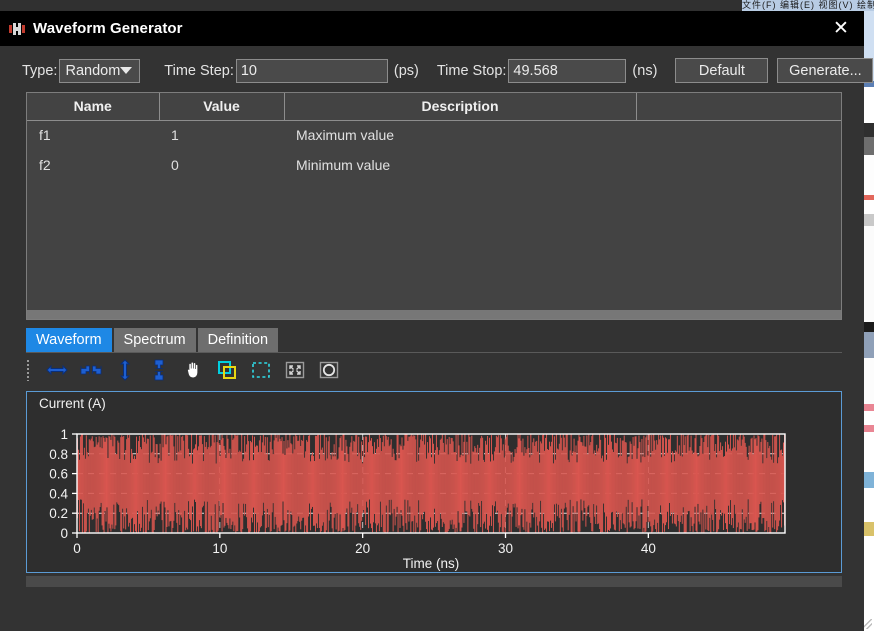  Describe the element at coordinates (45, 135) in the screenshot. I see `cell-name: f1` at that location.